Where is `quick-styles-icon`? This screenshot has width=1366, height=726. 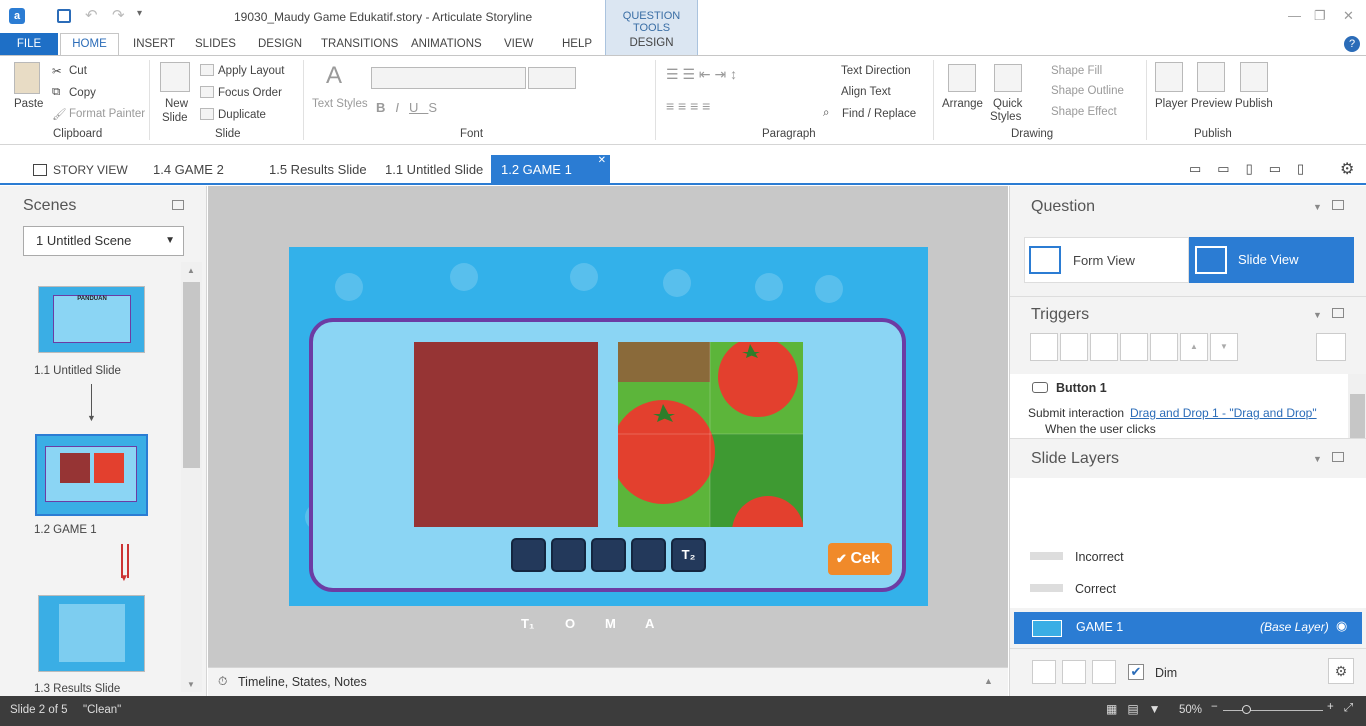 quick-styles-icon is located at coordinates (1008, 78).